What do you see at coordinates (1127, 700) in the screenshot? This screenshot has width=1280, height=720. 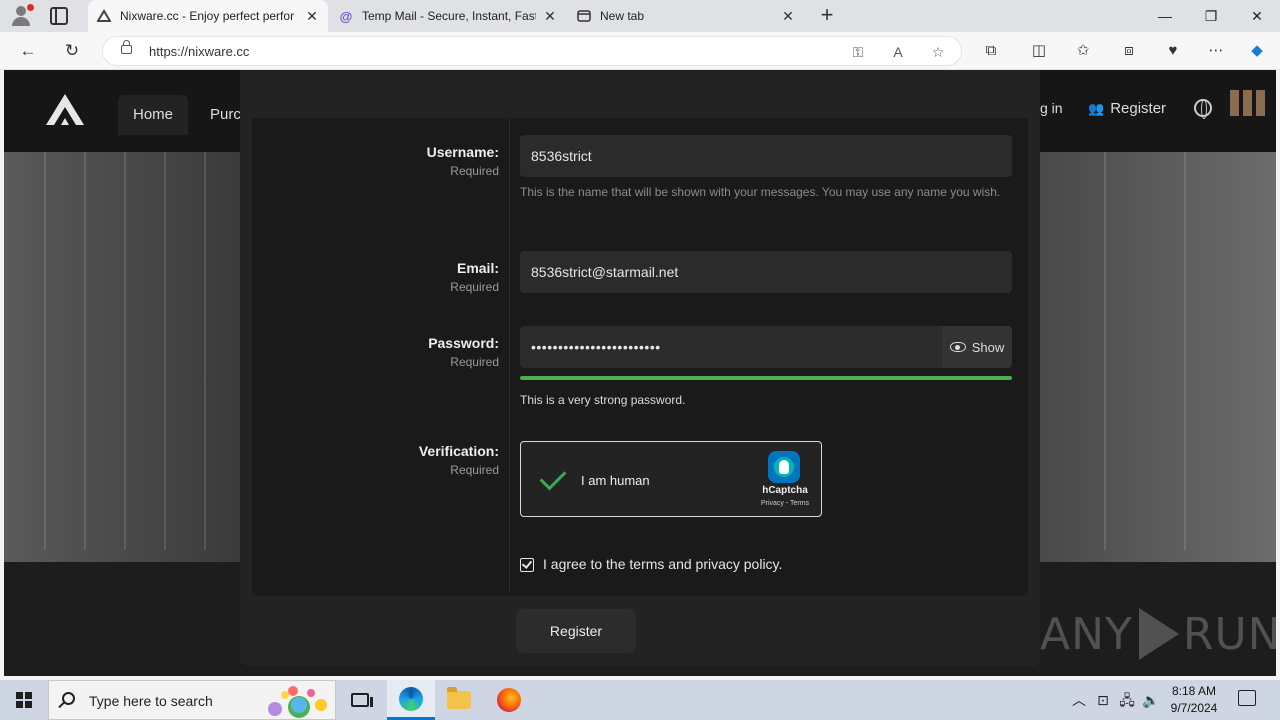 I see `network-icon: 🖧` at bounding box center [1127, 700].